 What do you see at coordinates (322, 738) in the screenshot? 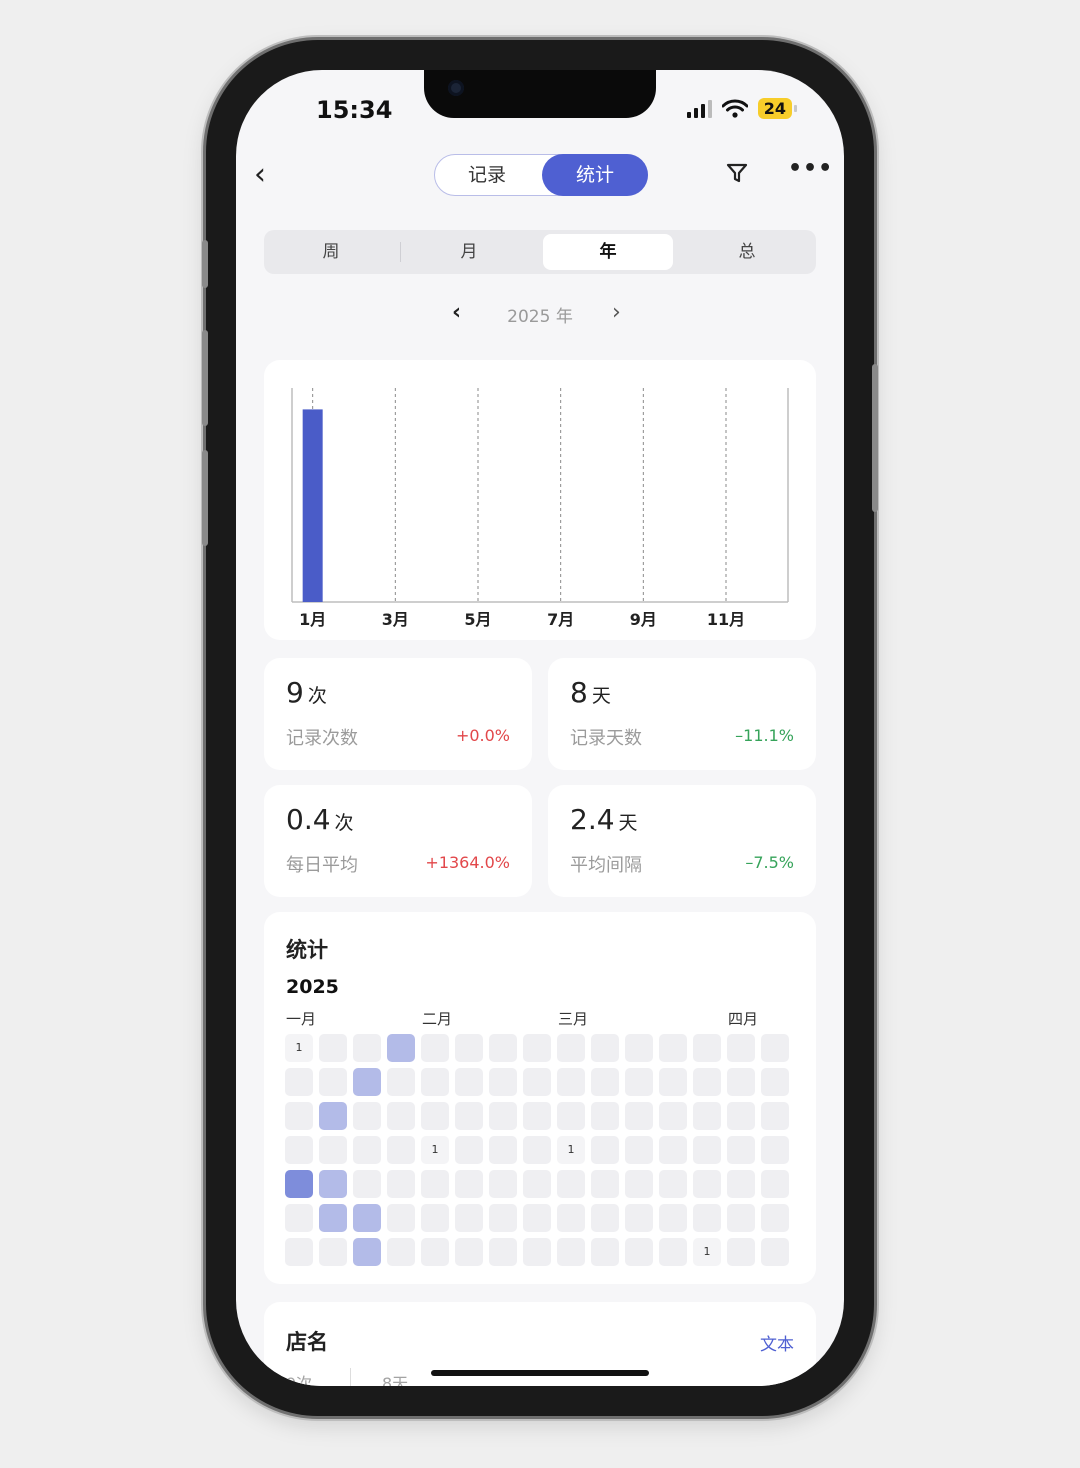
I see `stat-label: 记录次数` at bounding box center [322, 738].